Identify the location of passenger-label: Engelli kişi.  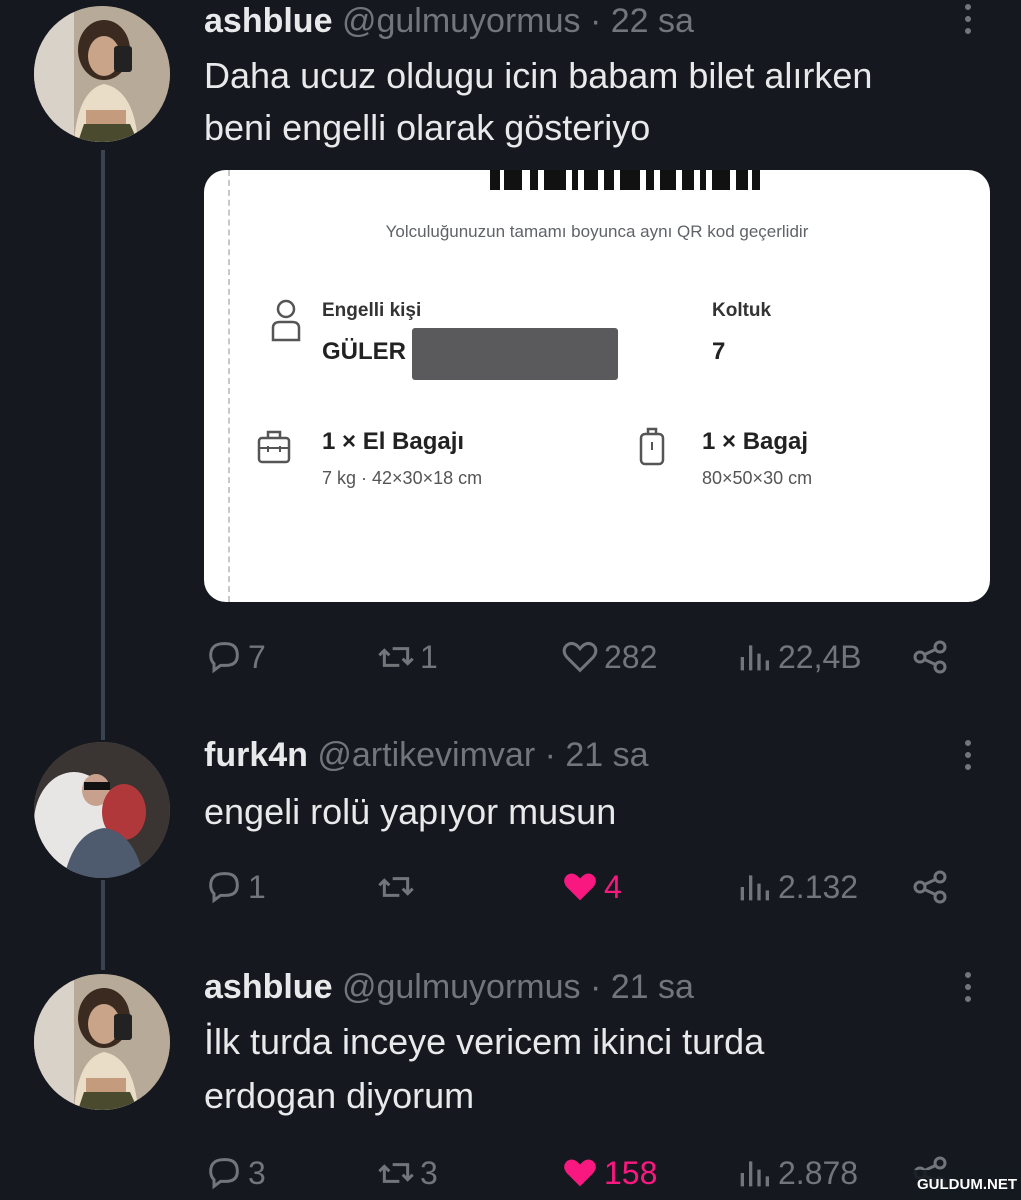
(372, 310).